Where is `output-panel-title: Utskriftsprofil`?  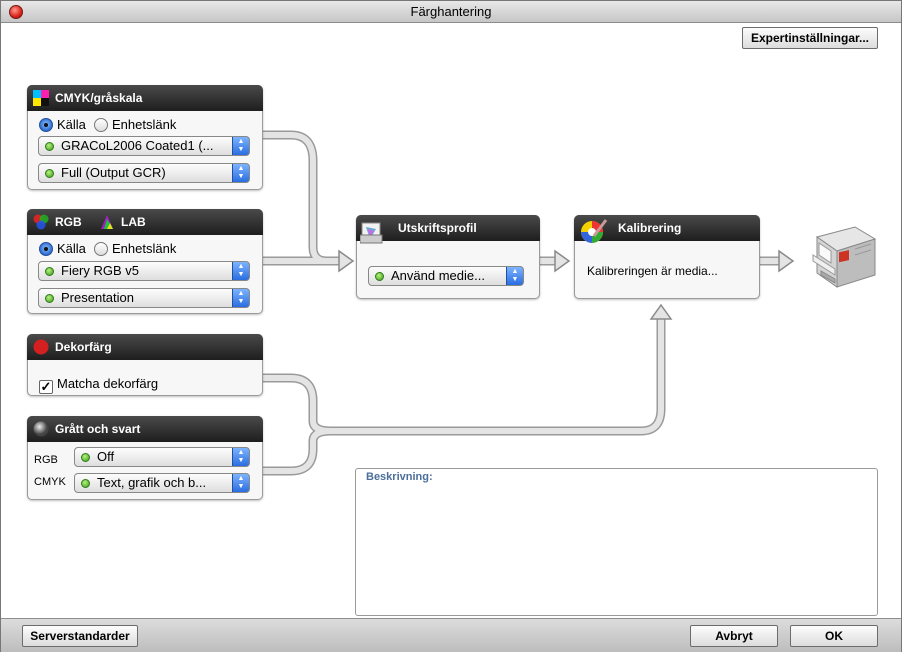
output-panel-title: Utskriftsprofil is located at coordinates (437, 228).